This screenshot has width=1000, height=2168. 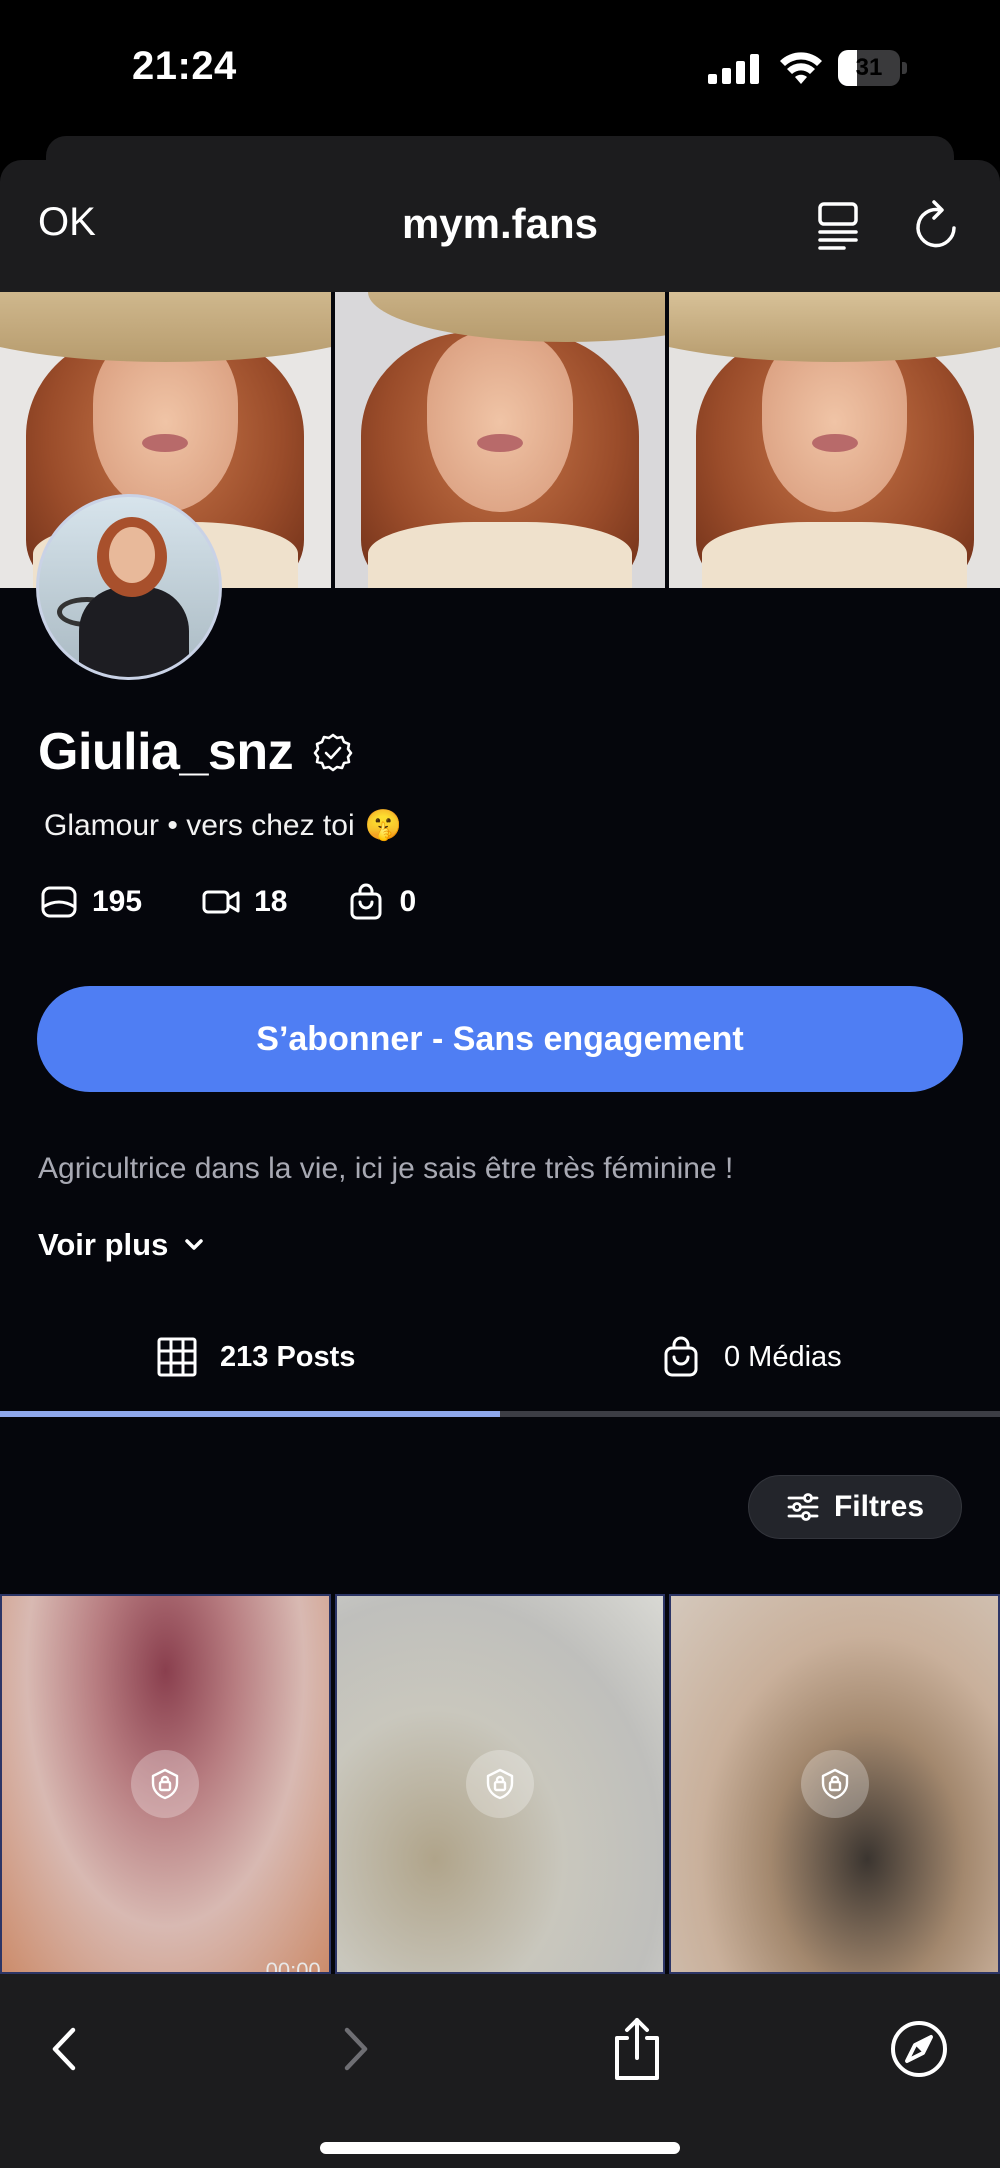 I want to click on shush-emoji: 🤫, so click(x=383, y=825).